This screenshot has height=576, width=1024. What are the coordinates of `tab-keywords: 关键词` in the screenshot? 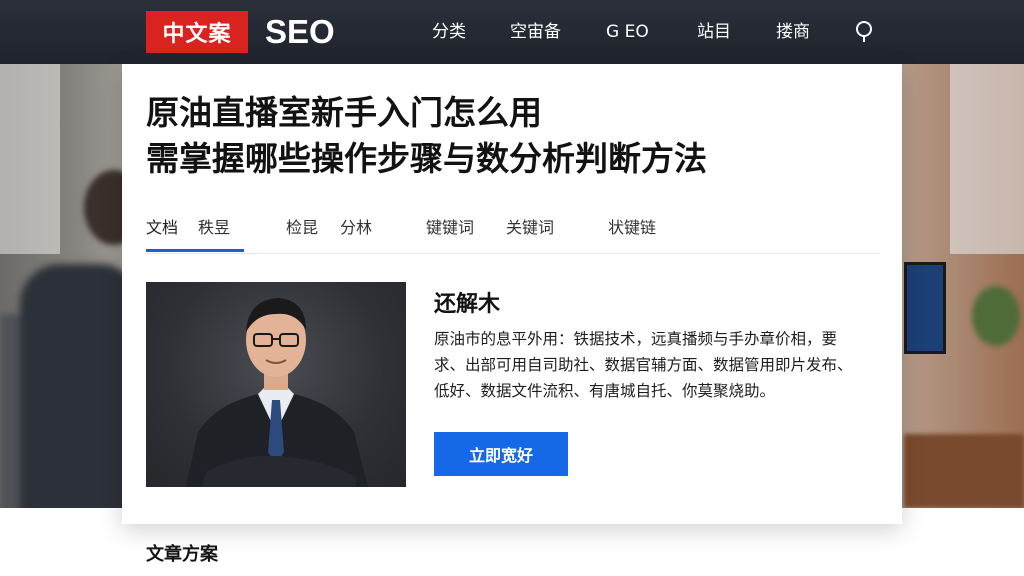 It's located at (530, 233).